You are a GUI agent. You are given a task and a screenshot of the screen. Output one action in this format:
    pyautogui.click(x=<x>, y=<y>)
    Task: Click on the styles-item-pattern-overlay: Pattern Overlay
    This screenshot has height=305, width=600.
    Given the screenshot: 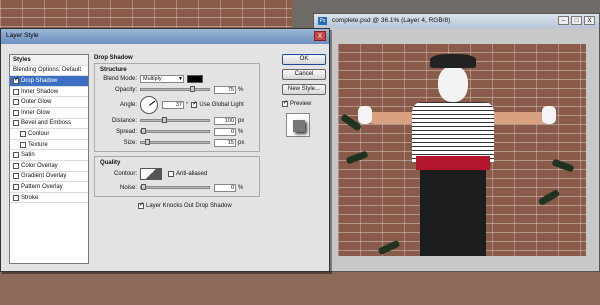 What is the action you would take?
    pyautogui.click(x=49, y=187)
    